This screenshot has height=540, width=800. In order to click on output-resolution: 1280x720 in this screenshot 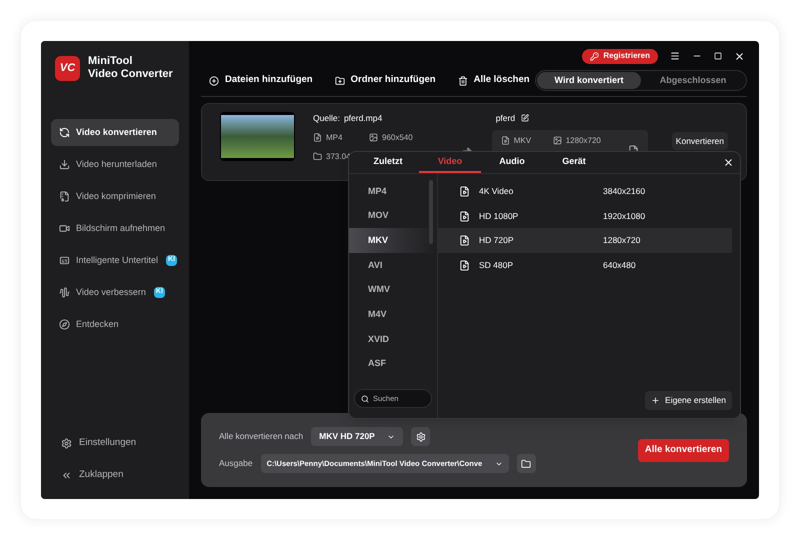, I will do `click(583, 140)`.